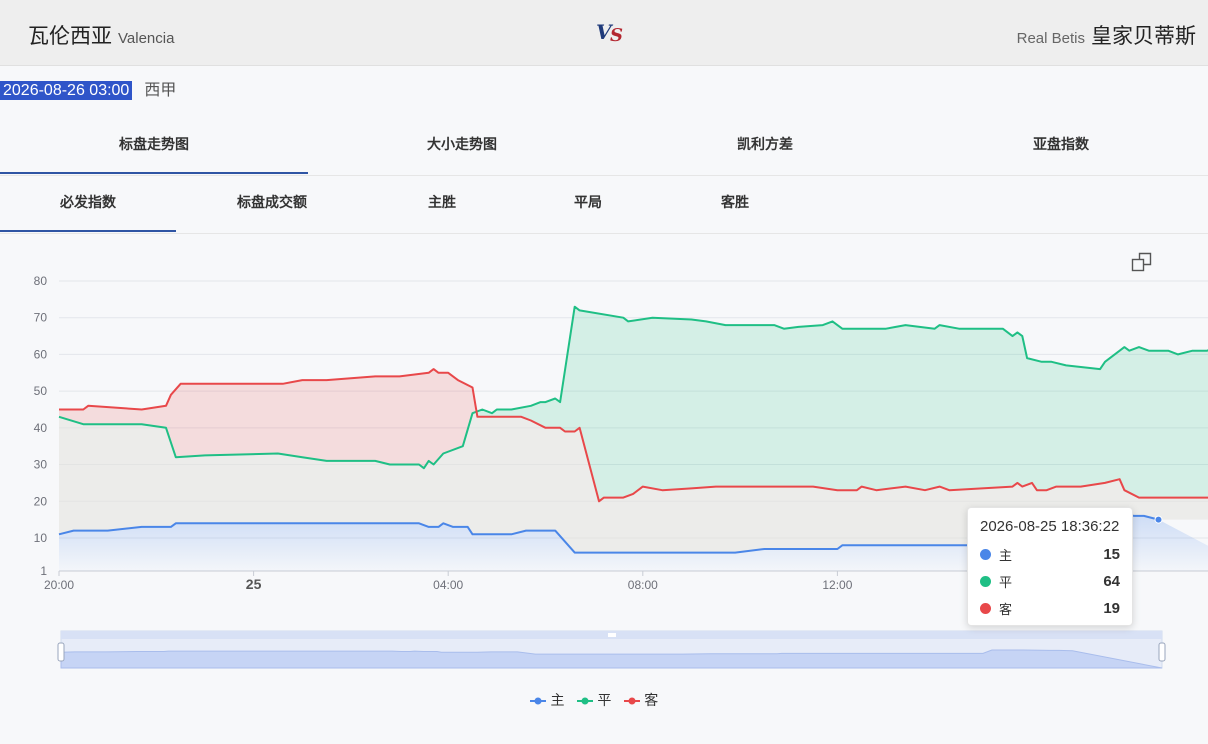 The height and width of the screenshot is (744, 1208). Describe the element at coordinates (611, 649) in the screenshot. I see `data-zoom-slider` at that location.